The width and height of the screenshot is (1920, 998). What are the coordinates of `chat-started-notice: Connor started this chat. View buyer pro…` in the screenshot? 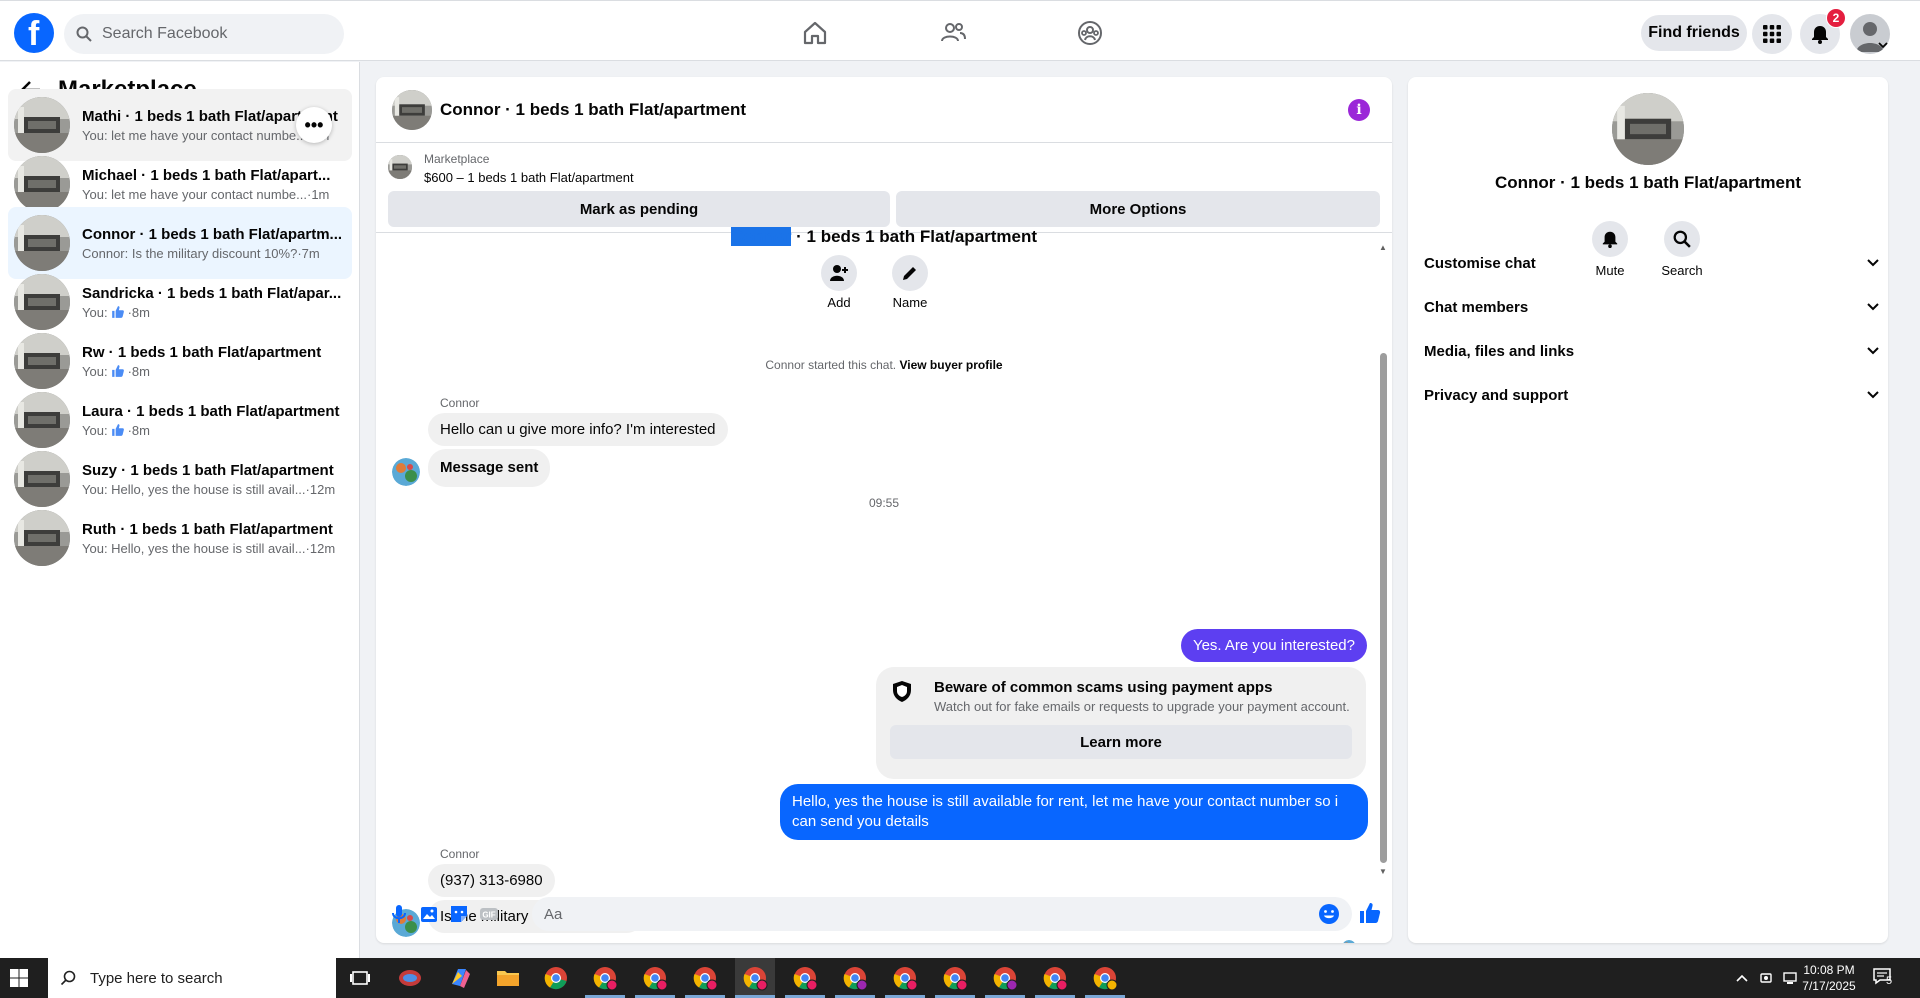 It's located at (884, 365).